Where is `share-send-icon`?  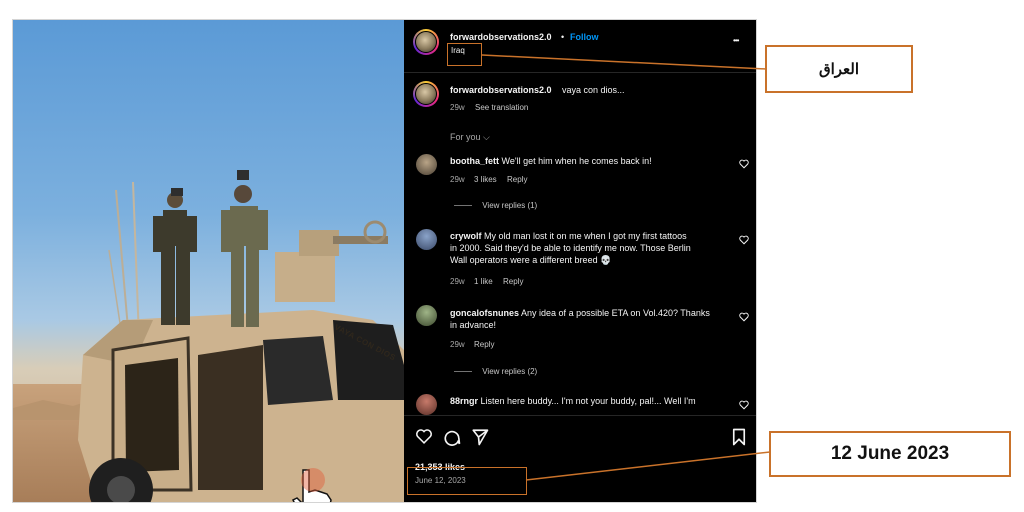 share-send-icon is located at coordinates (480, 437).